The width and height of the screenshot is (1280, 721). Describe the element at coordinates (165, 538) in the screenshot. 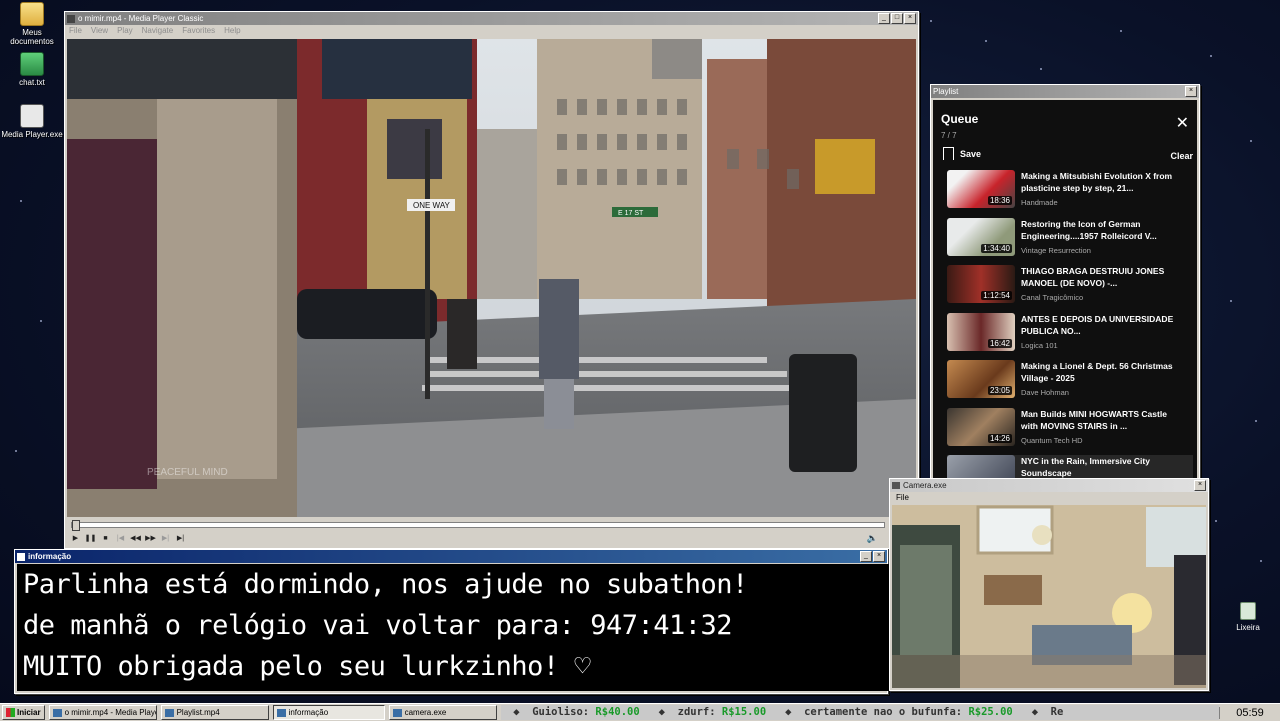

I see `skip-forward-icon: ▶|` at that location.